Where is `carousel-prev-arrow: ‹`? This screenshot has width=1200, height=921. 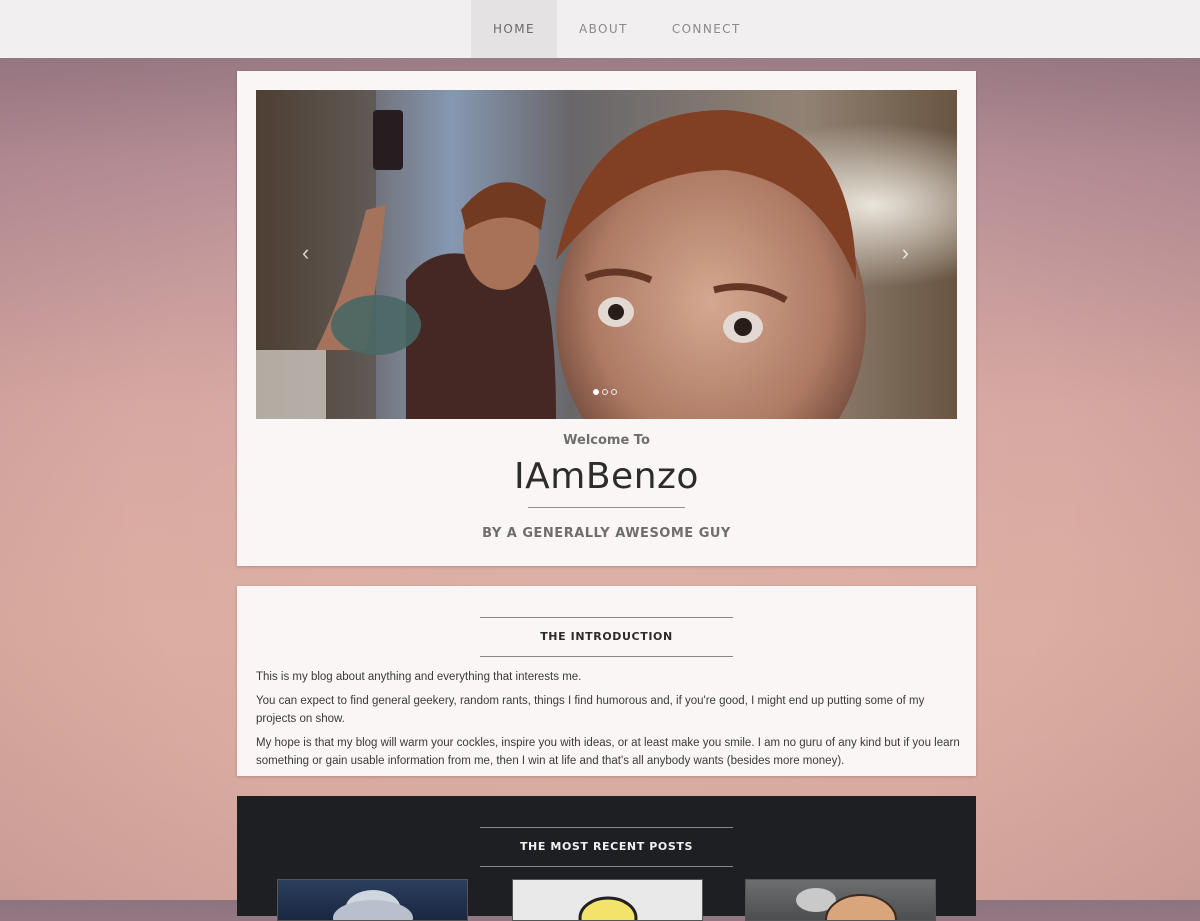 carousel-prev-arrow: ‹ is located at coordinates (305, 253).